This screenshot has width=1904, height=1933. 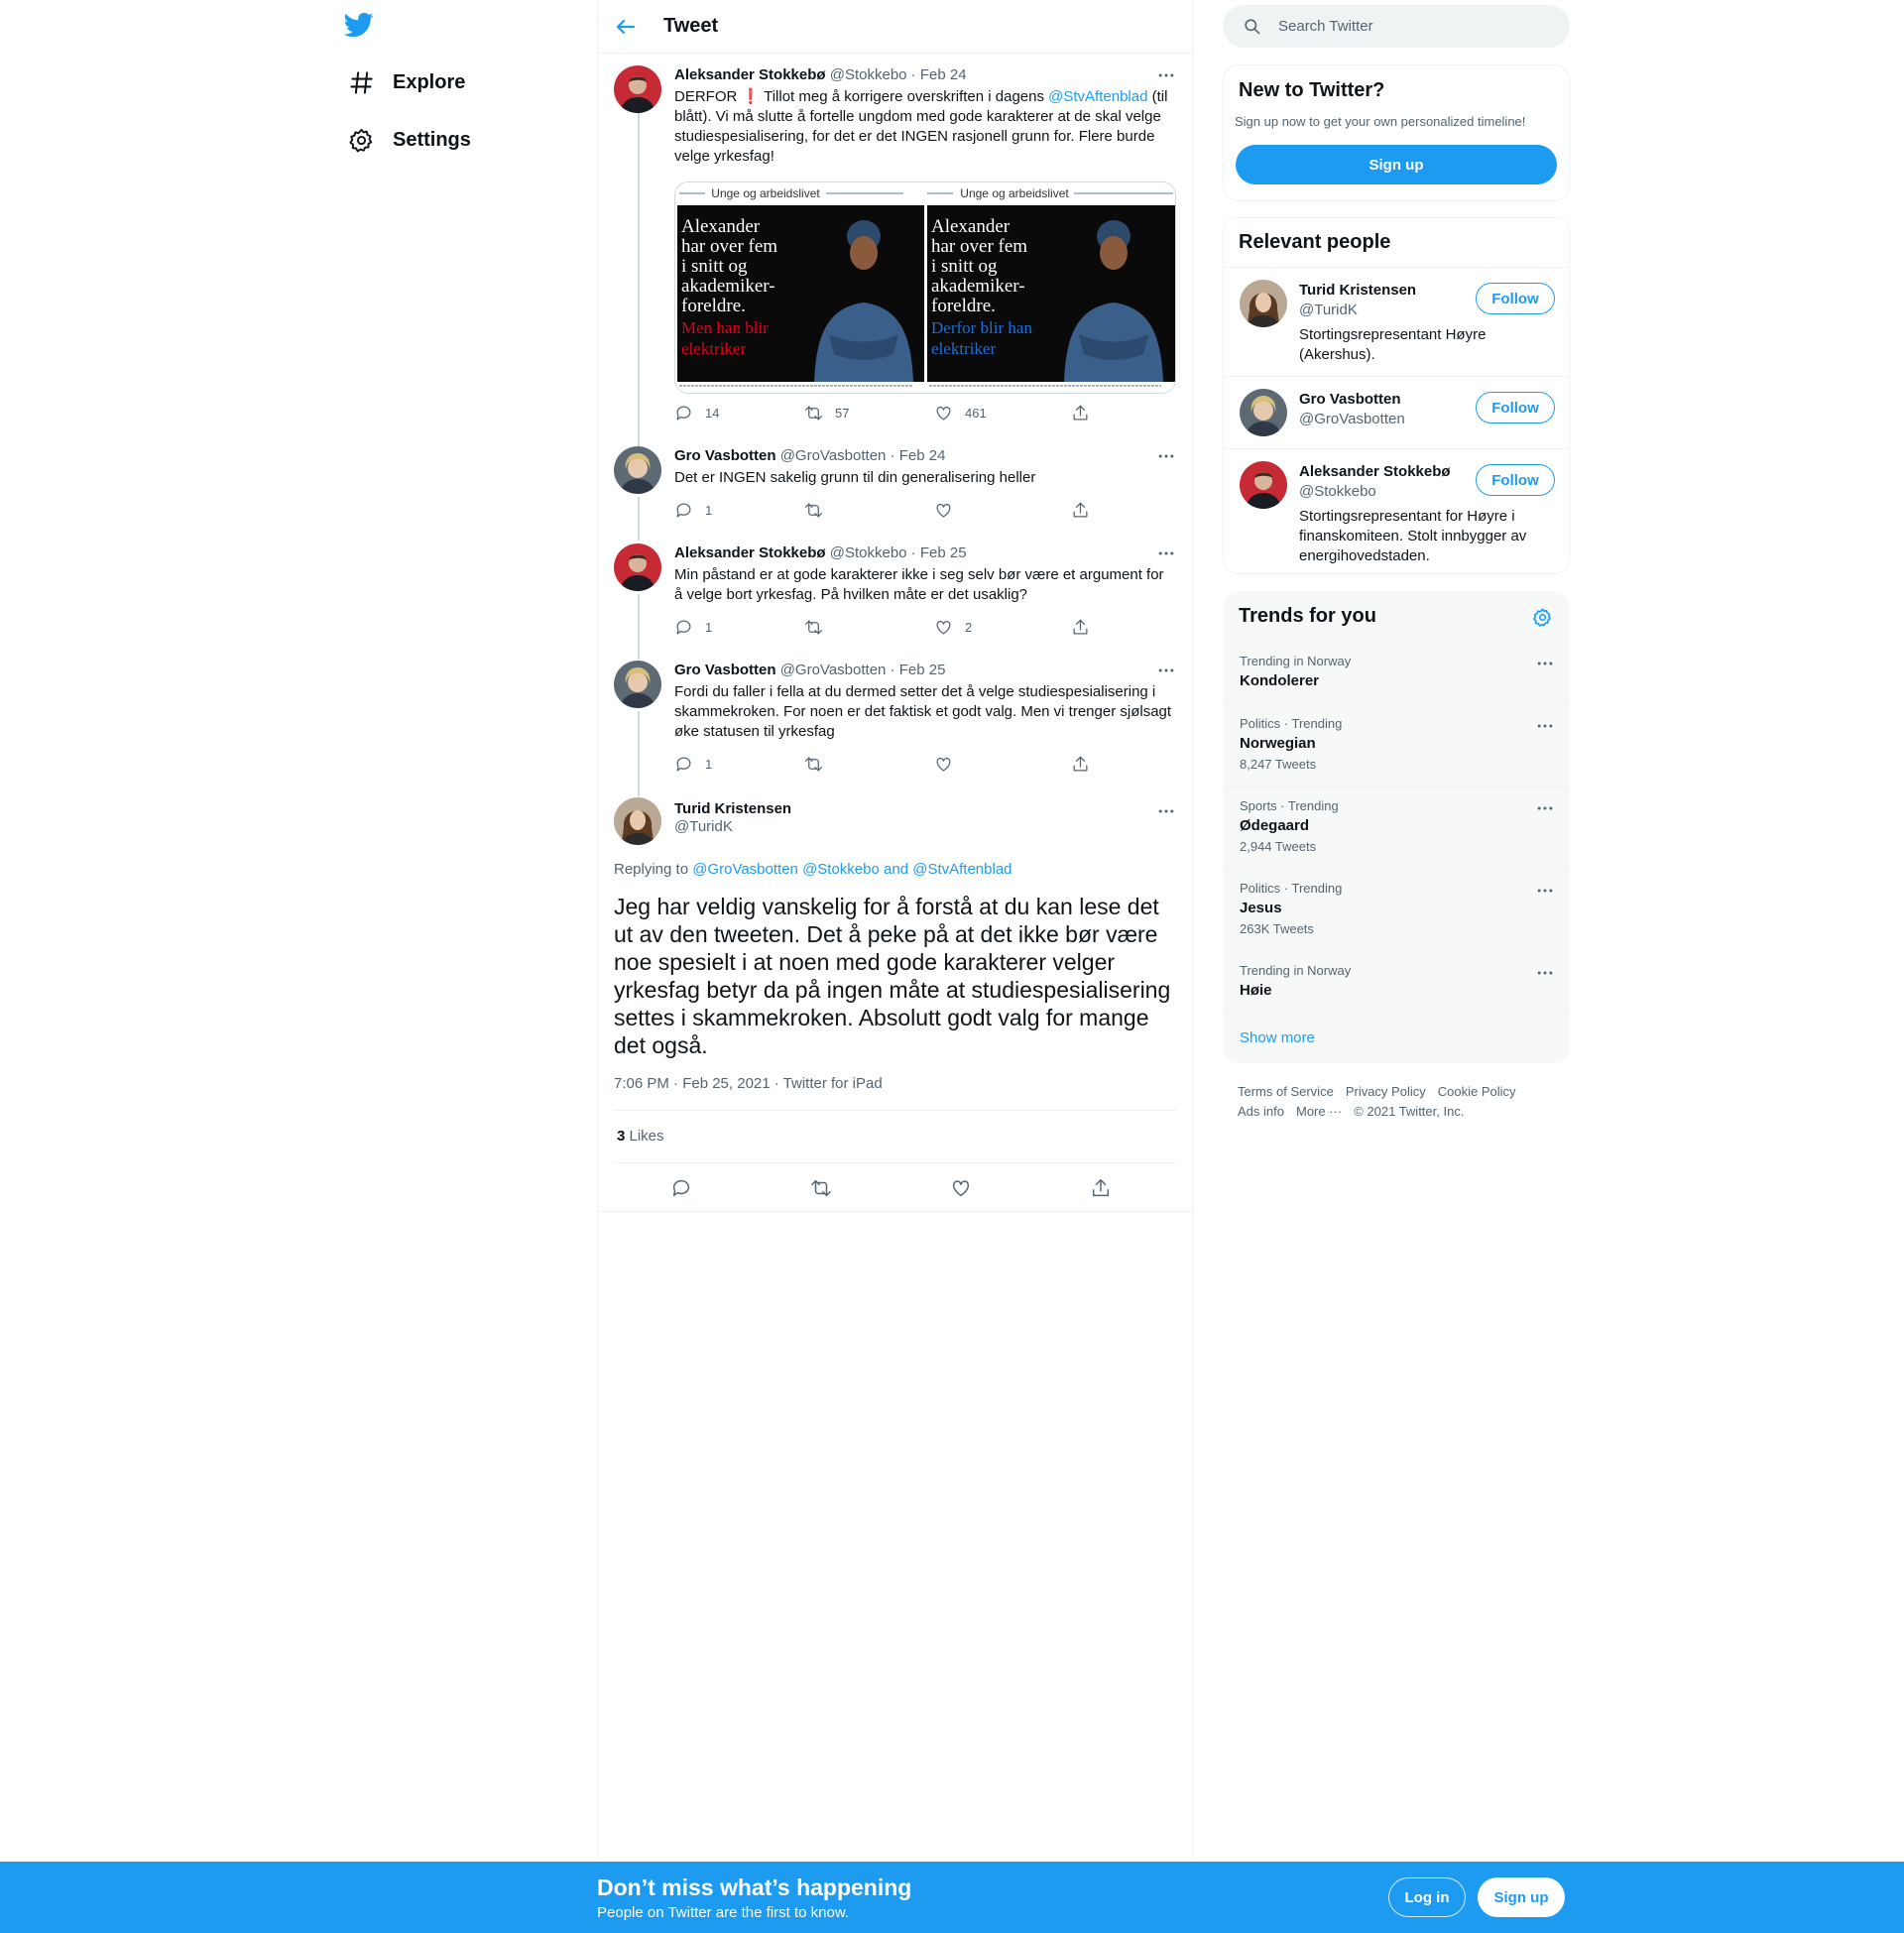 What do you see at coordinates (960, 413) in the screenshot?
I see `like-button: 461` at bounding box center [960, 413].